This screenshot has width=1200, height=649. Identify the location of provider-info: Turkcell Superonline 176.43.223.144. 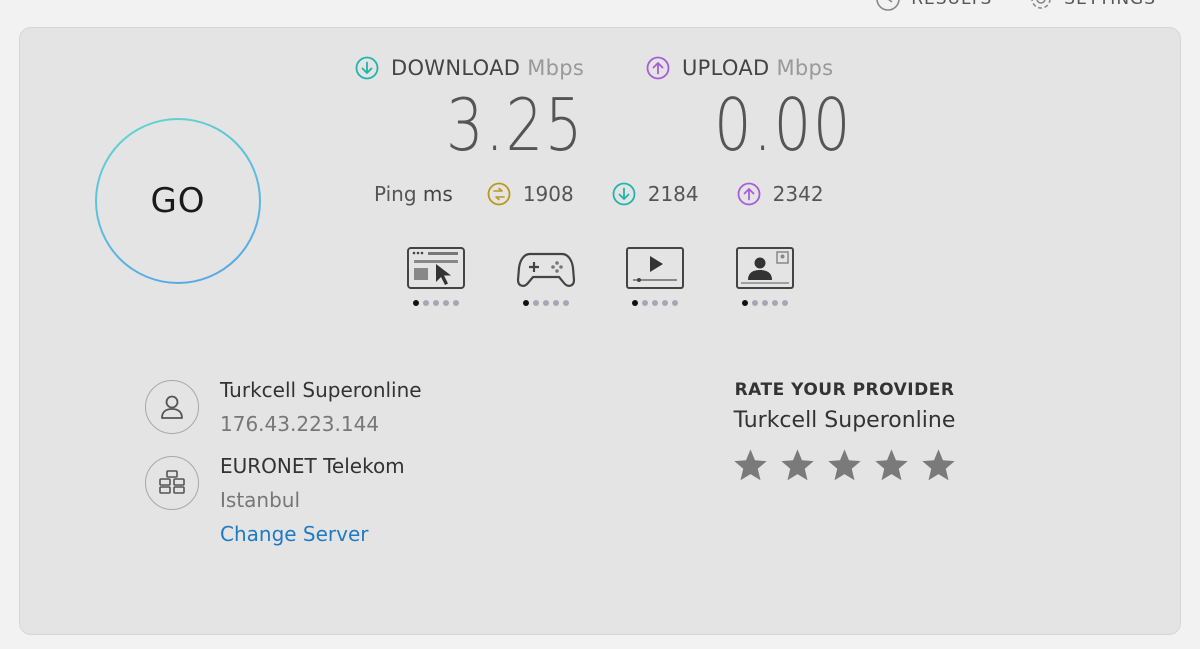
(283, 407).